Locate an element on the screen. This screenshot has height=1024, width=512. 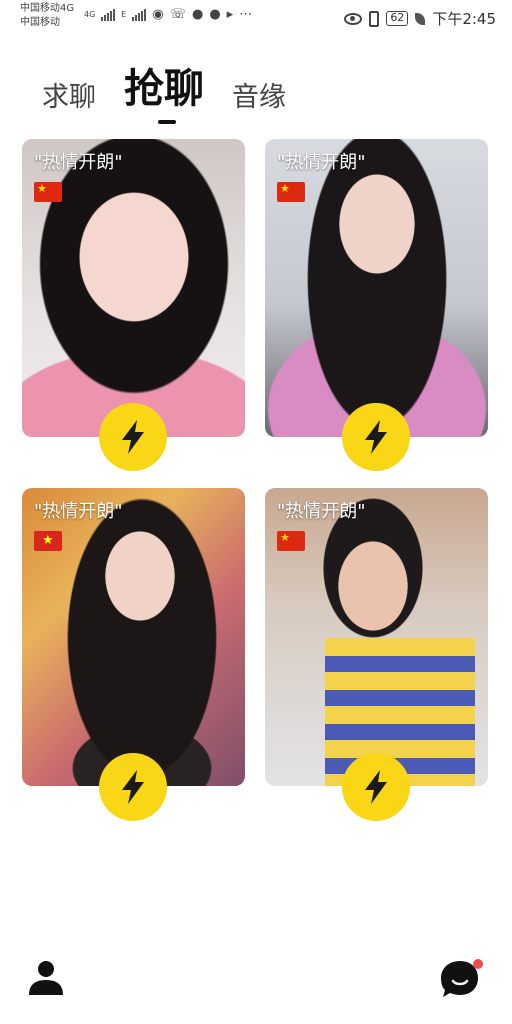
profile-button is located at coordinates (46, 978).